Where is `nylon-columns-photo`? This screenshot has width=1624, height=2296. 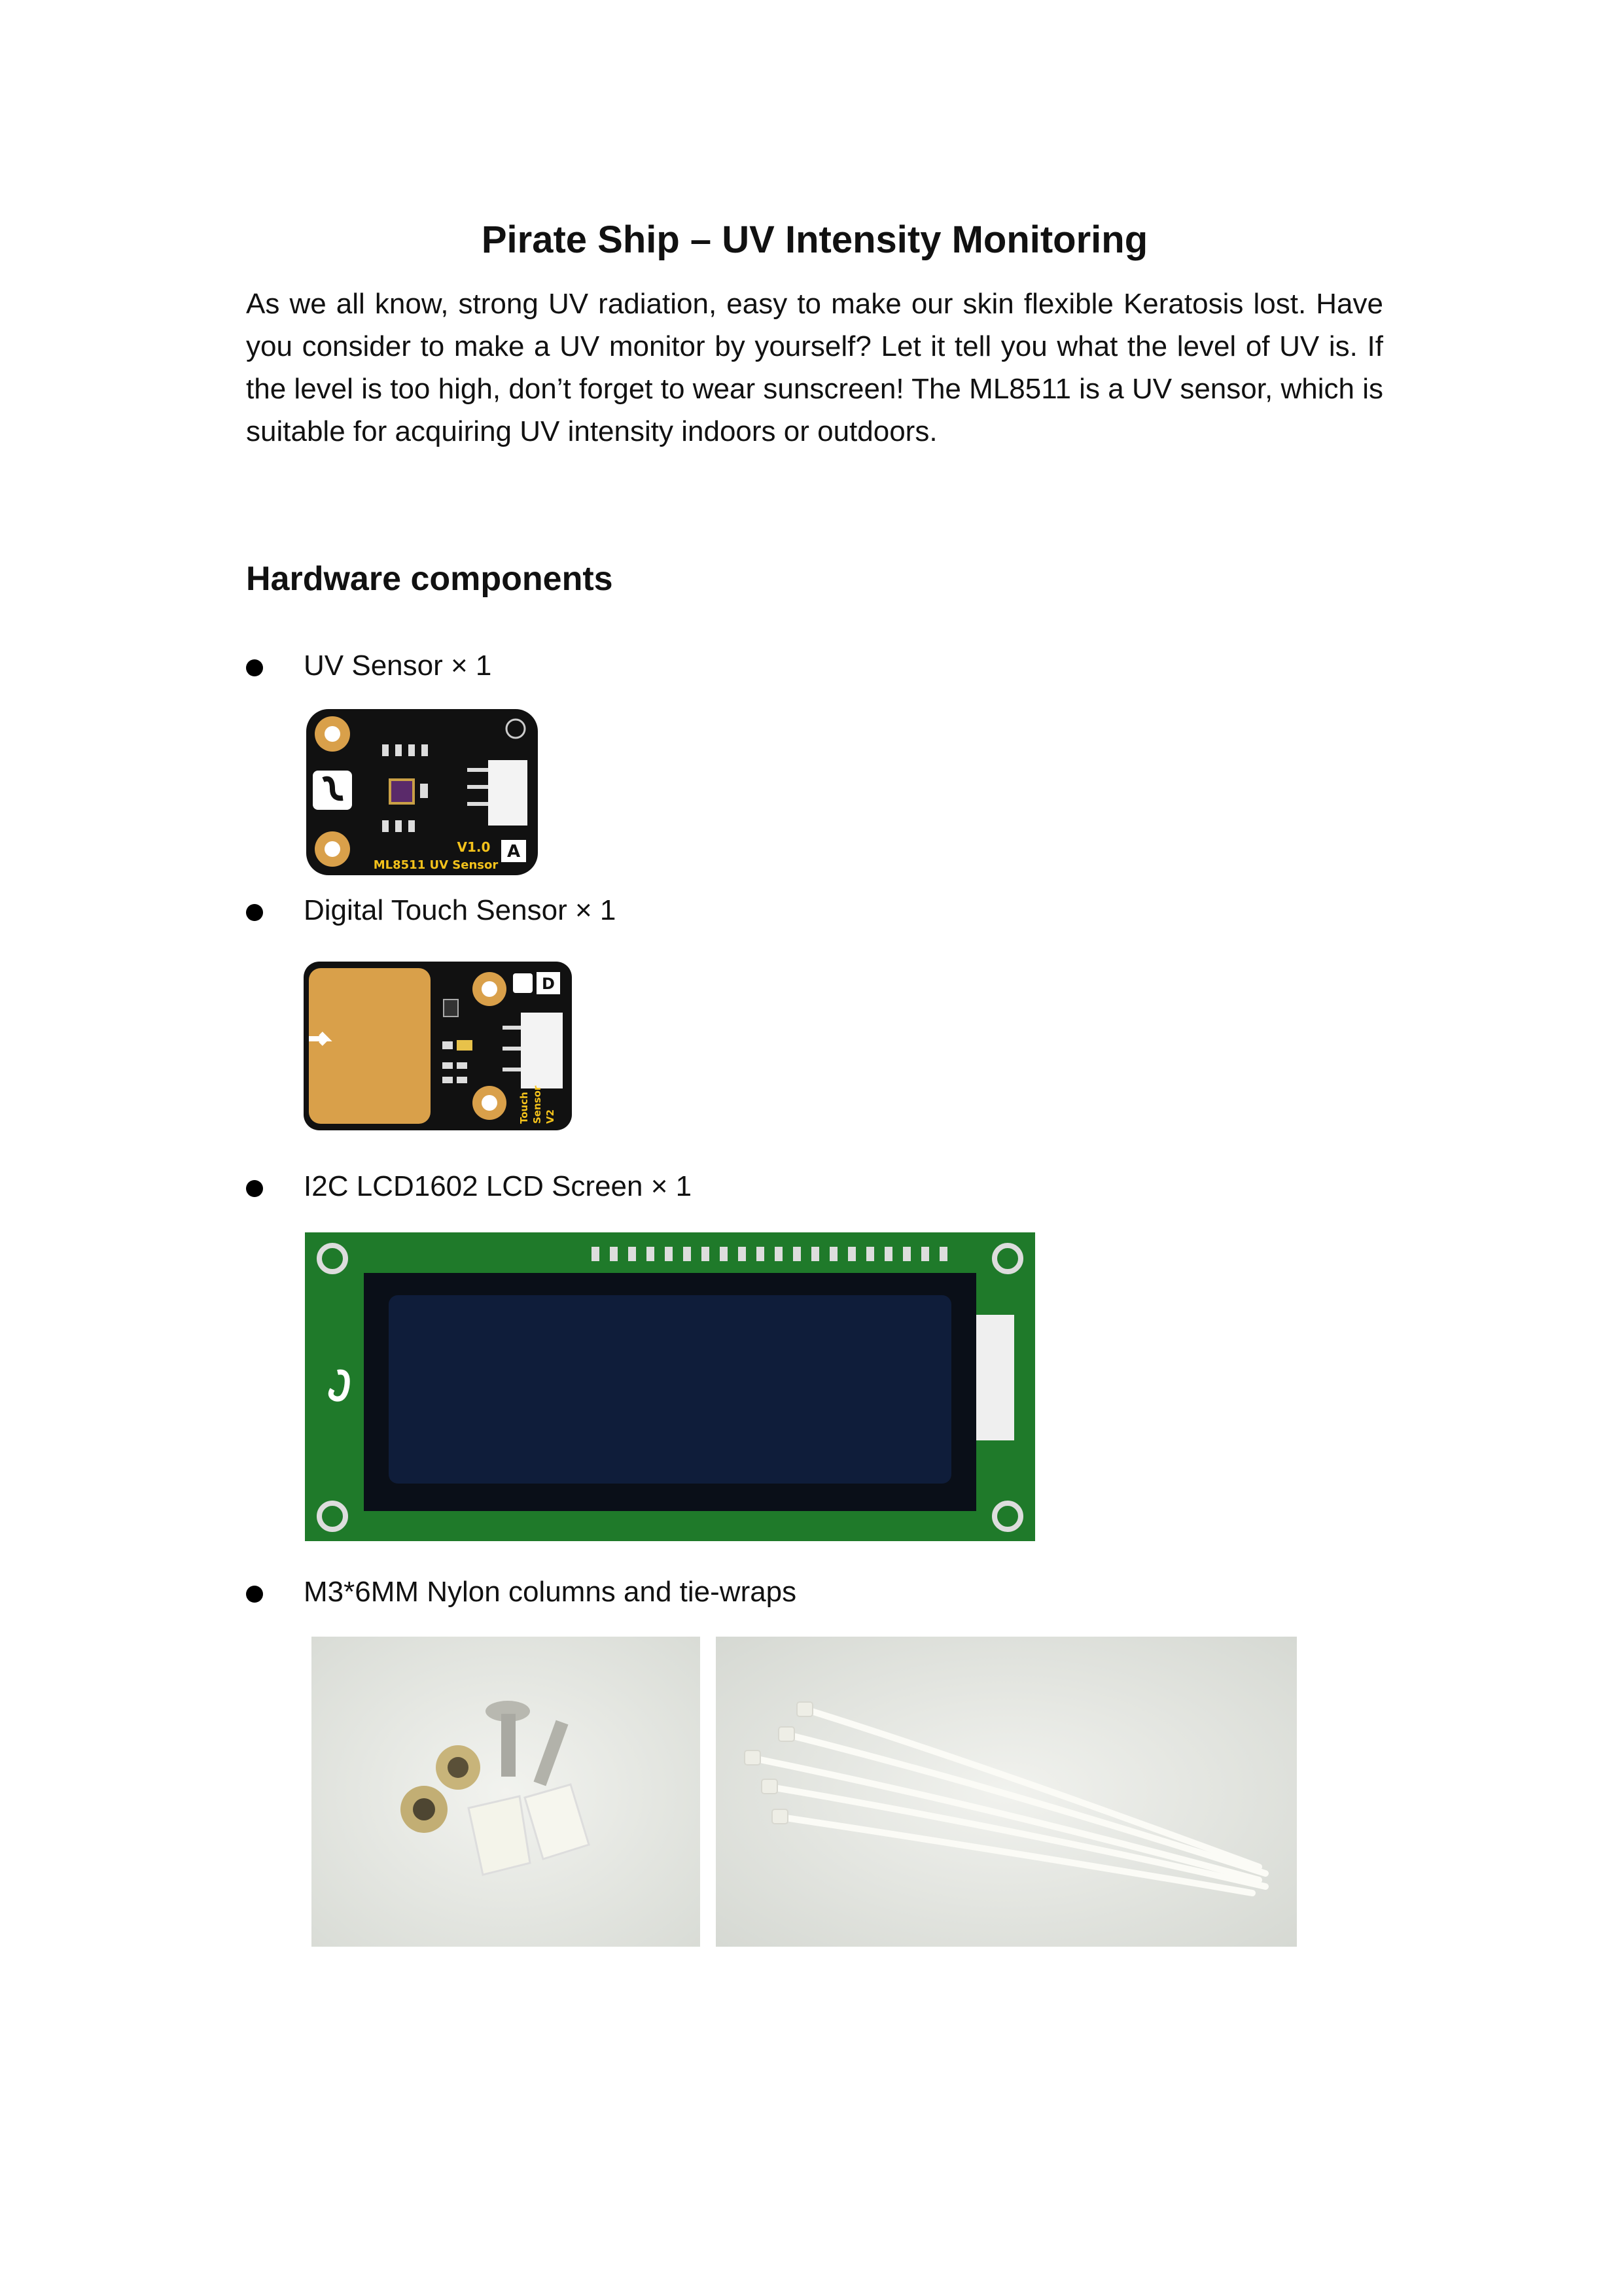
nylon-columns-photo is located at coordinates (505, 1792).